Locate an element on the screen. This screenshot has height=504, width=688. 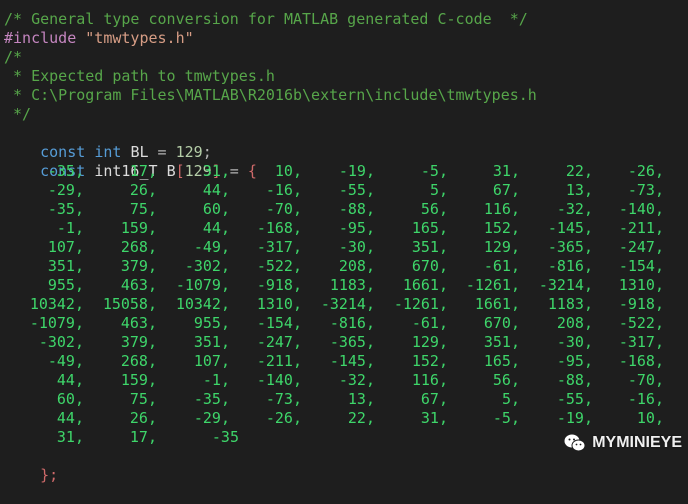
coefficient-value: -5, is located at coordinates (434, 171).